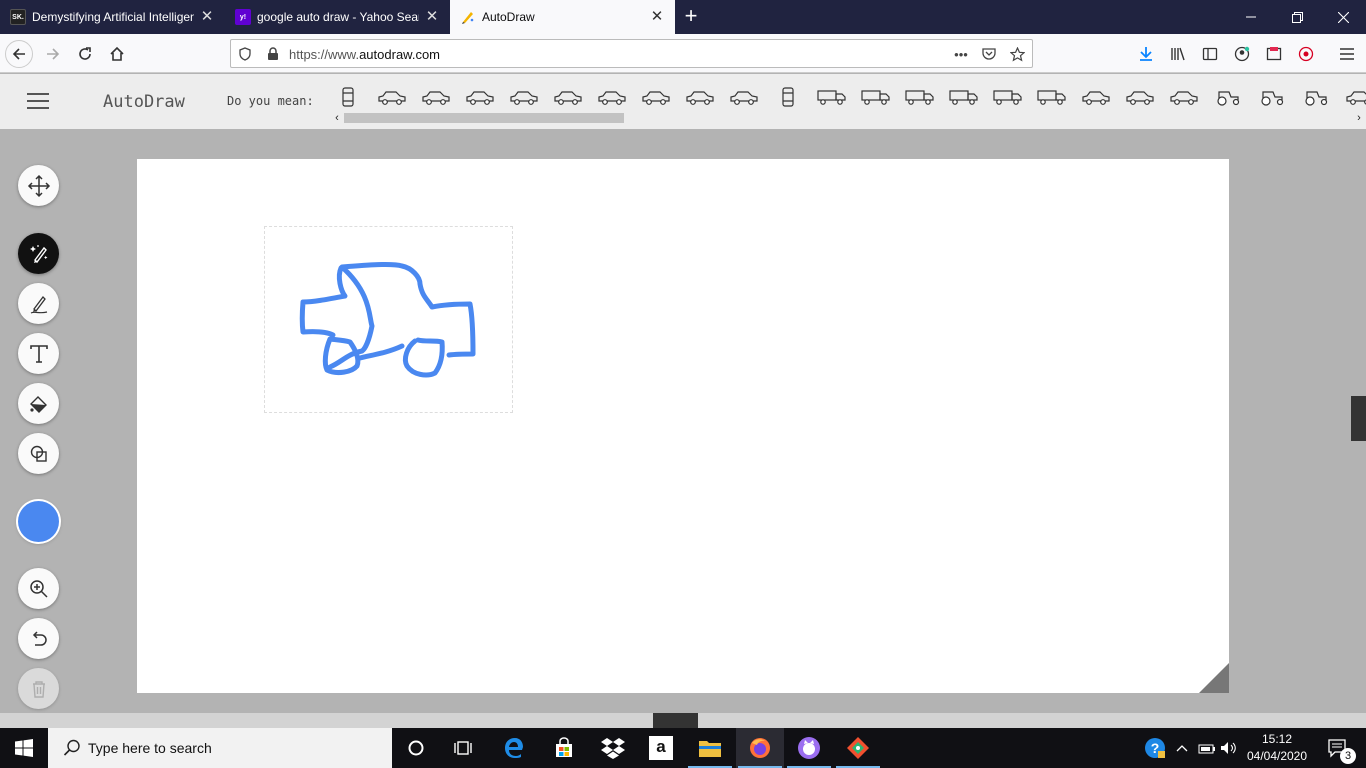 Image resolution: width=1366 pixels, height=768 pixels. Describe the element at coordinates (1214, 678) in the screenshot. I see `canvas-resize-handle` at that location.